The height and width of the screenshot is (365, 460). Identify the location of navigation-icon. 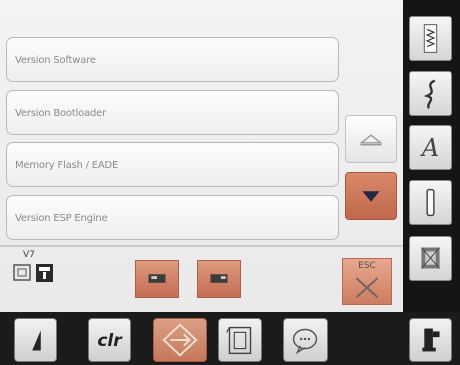
(180, 340).